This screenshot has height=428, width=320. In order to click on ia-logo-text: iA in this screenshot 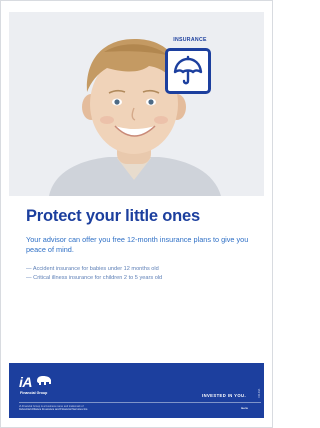, I will do `click(25, 382)`.